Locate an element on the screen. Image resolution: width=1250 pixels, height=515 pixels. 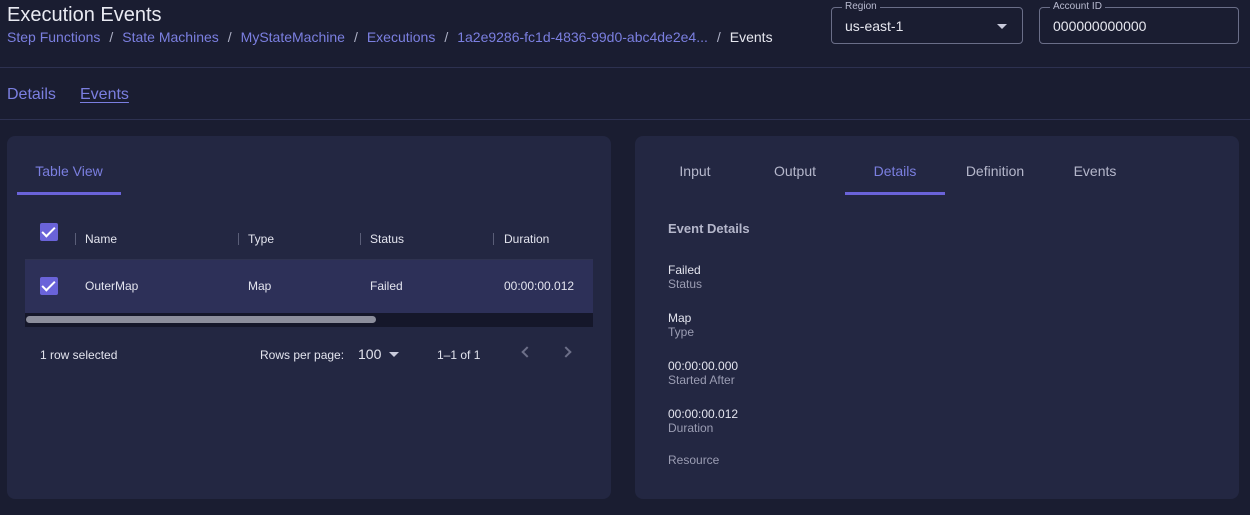
column-header-name: Name is located at coordinates (101, 239).